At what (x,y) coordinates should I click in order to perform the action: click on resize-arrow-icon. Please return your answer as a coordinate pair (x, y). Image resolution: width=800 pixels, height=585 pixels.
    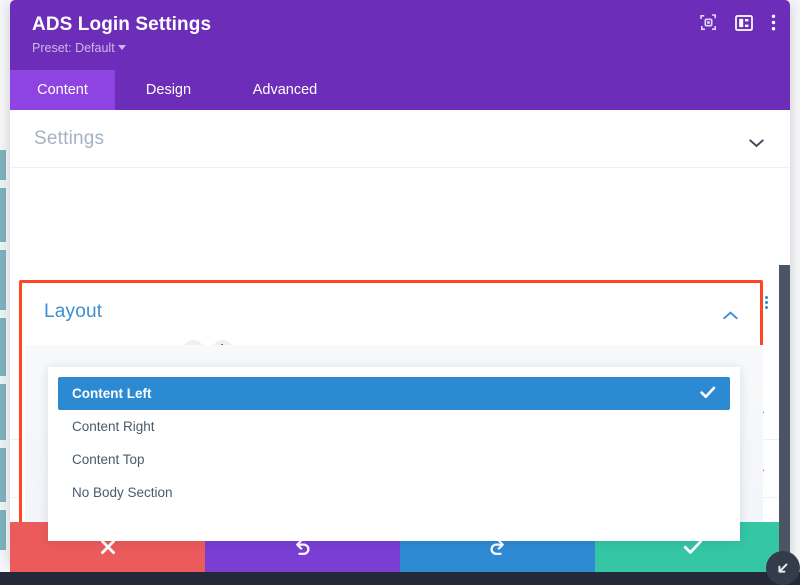
    Looking at the image, I should click on (783, 568).